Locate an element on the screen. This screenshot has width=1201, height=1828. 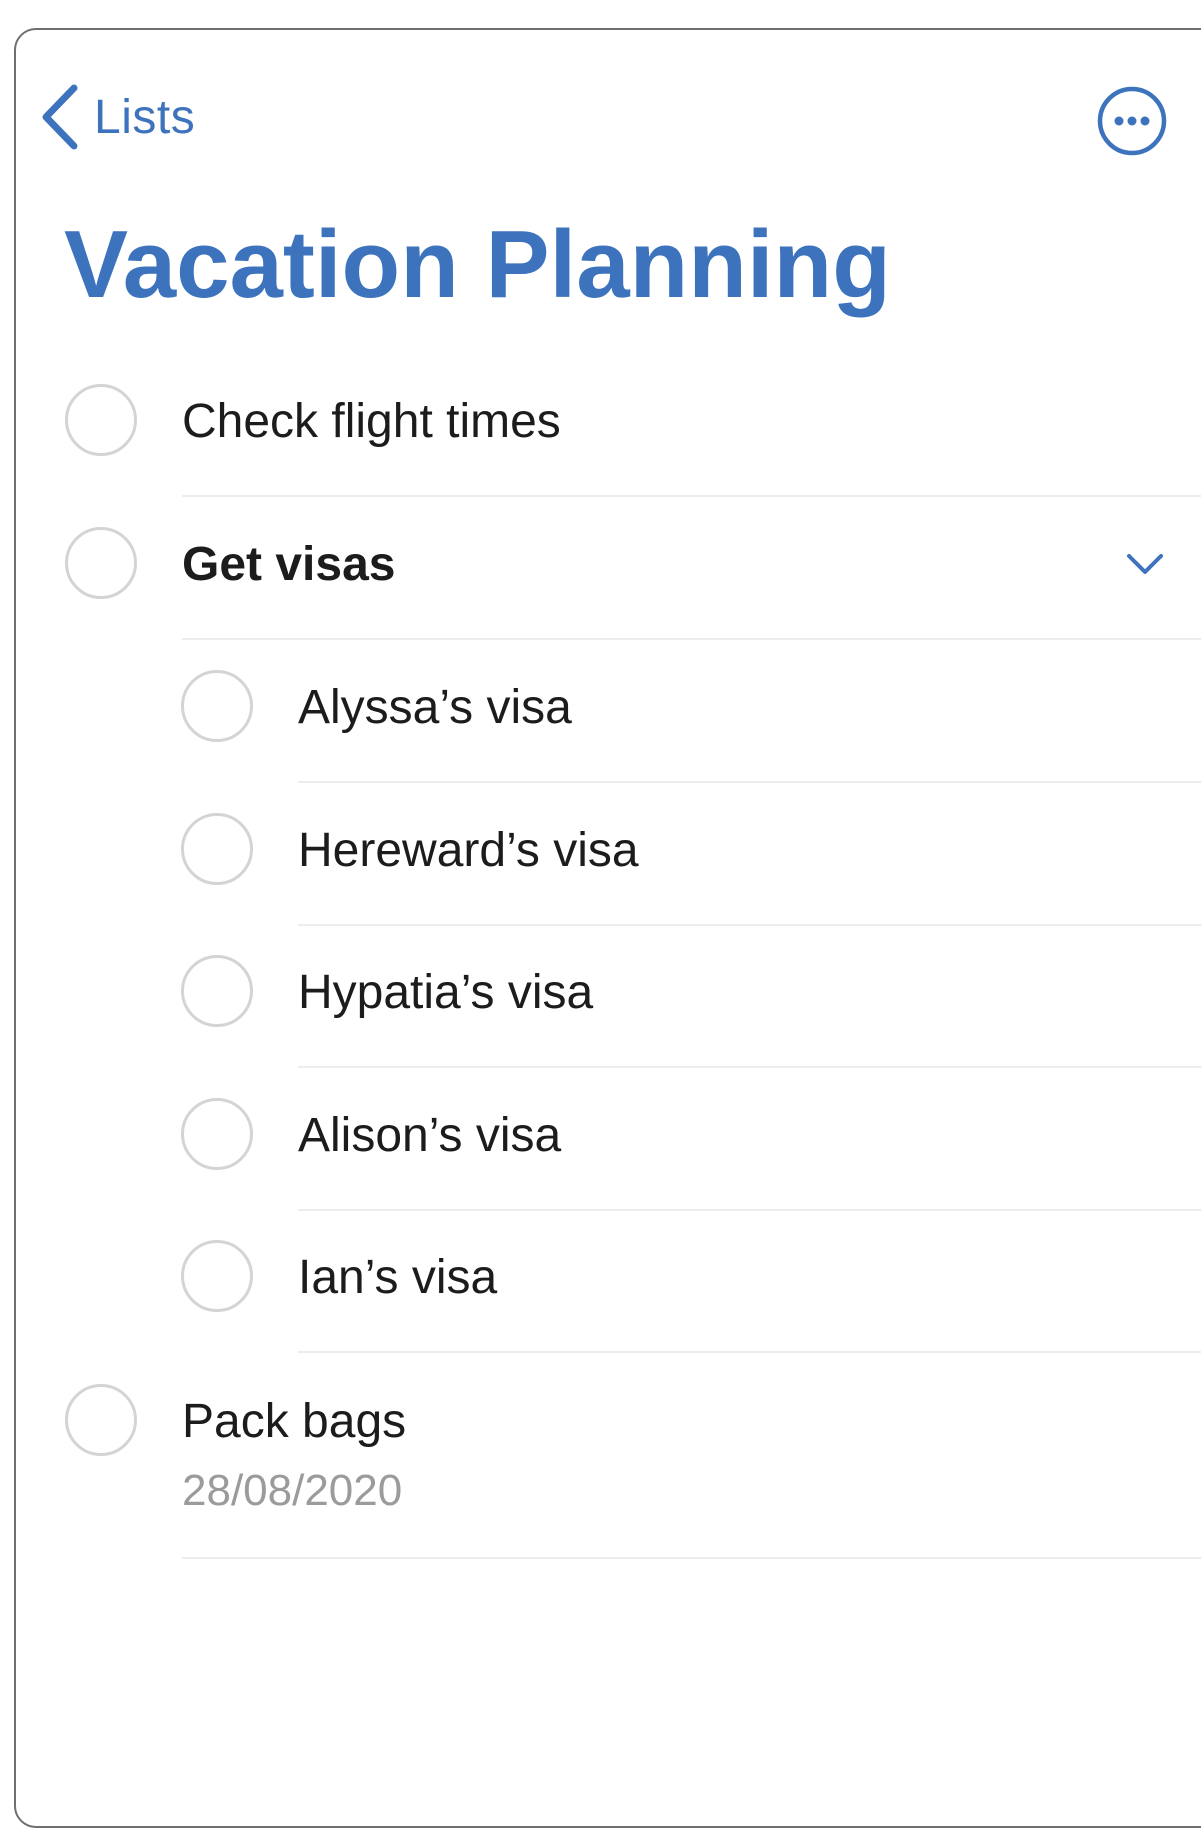
task-due-date: 28/08/2020 is located at coordinates (292, 1490).